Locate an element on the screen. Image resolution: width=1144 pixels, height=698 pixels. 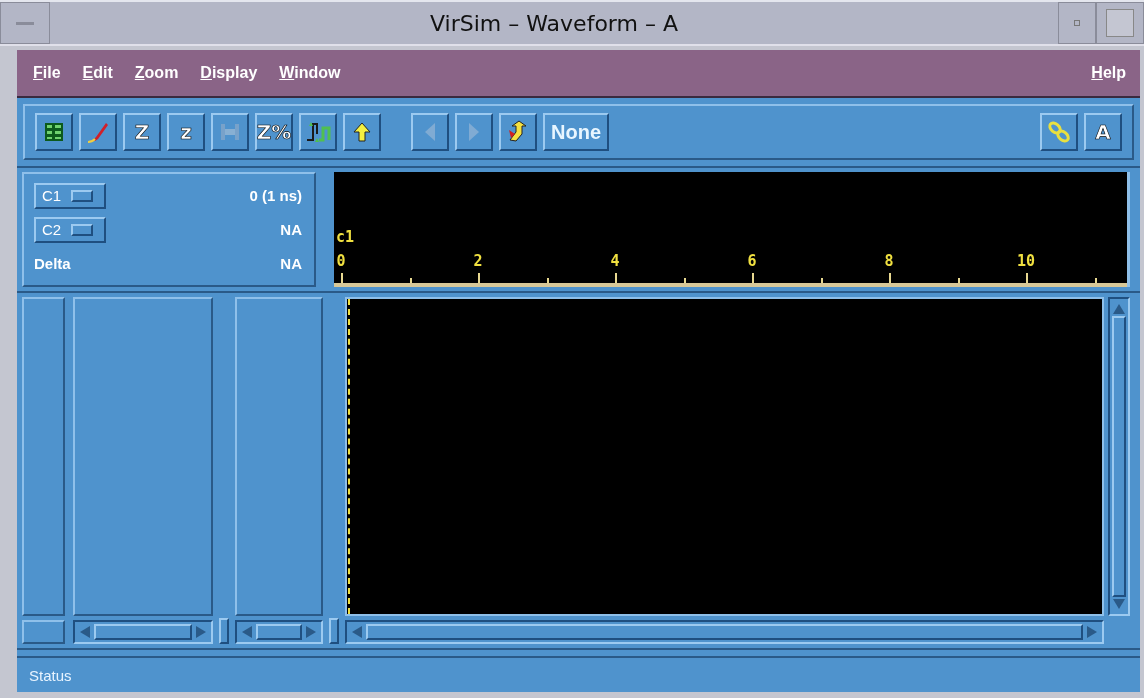
menu-item: File is located at coordinates (47, 73).